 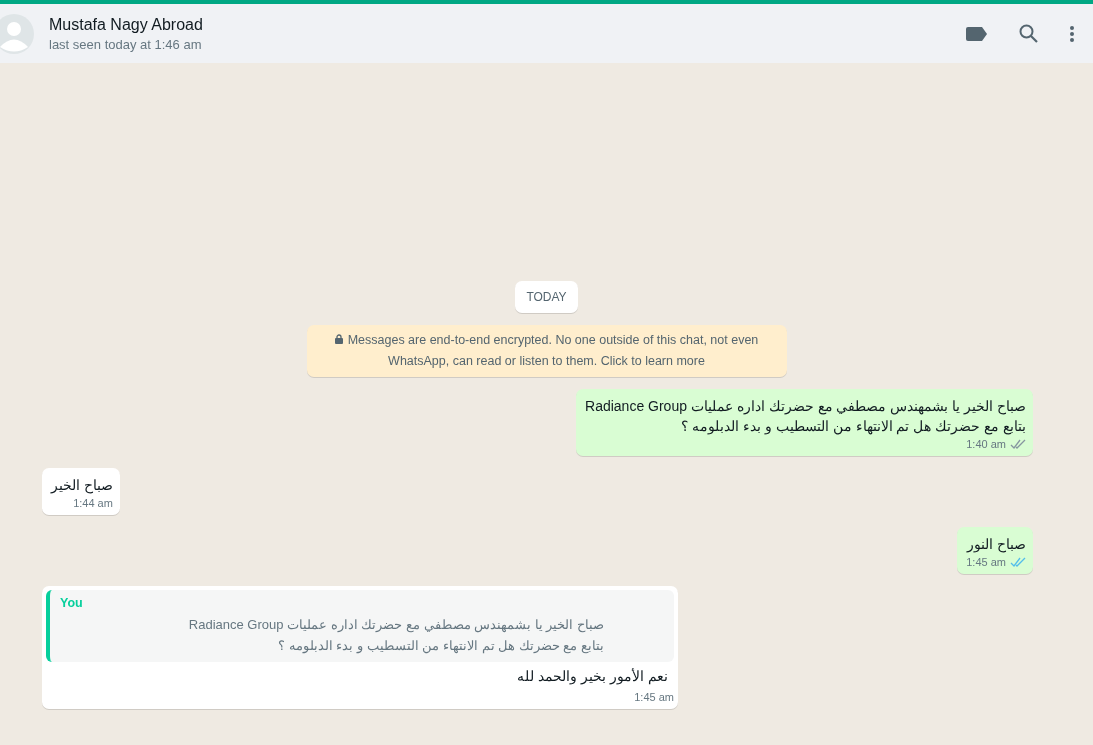 I want to click on message-text: صباح النور, so click(x=996, y=545).